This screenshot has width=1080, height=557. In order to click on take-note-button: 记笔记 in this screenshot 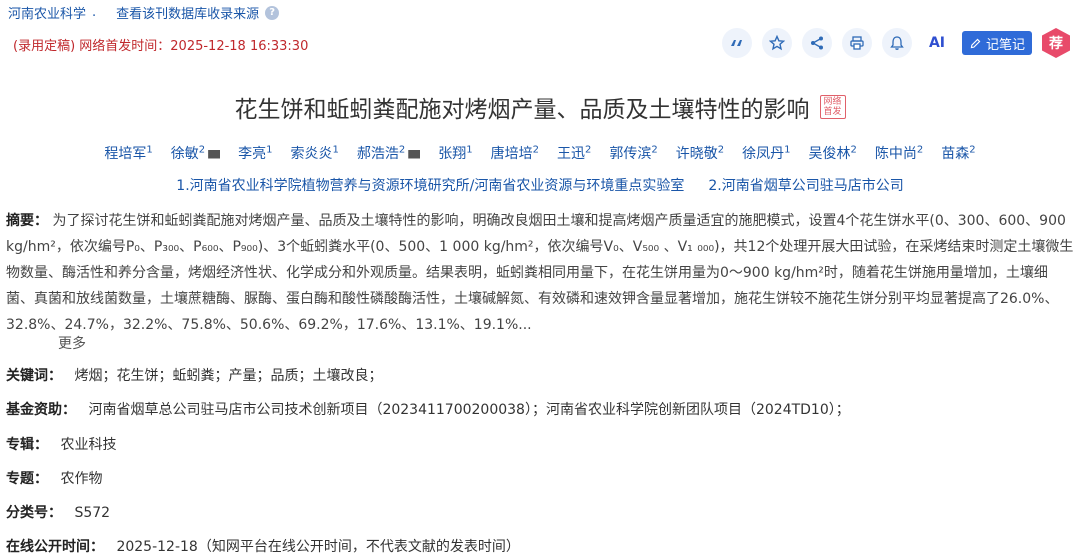, I will do `click(996, 43)`.